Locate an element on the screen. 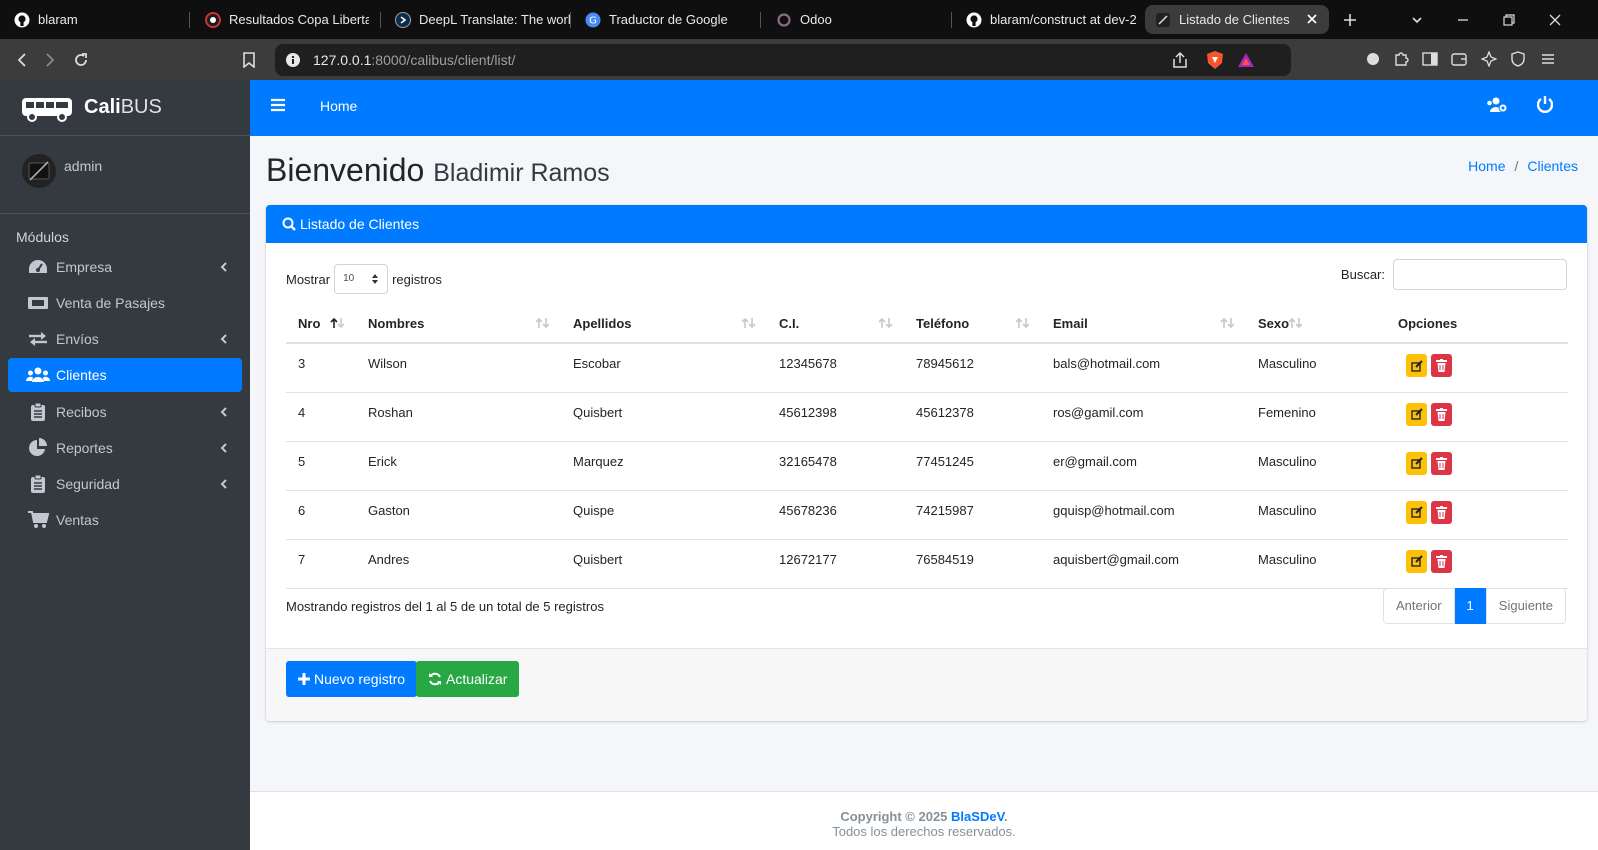 Image resolution: width=1598 pixels, height=850 pixels. extensions-puzzle-icon is located at coordinates (1401, 59).